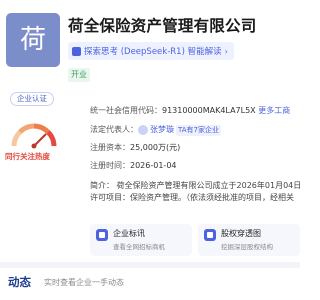 Image resolution: width=320 pixels, height=300 pixels. Describe the element at coordinates (19, 282) in the screenshot. I see `dynamic-title: 动态` at that location.